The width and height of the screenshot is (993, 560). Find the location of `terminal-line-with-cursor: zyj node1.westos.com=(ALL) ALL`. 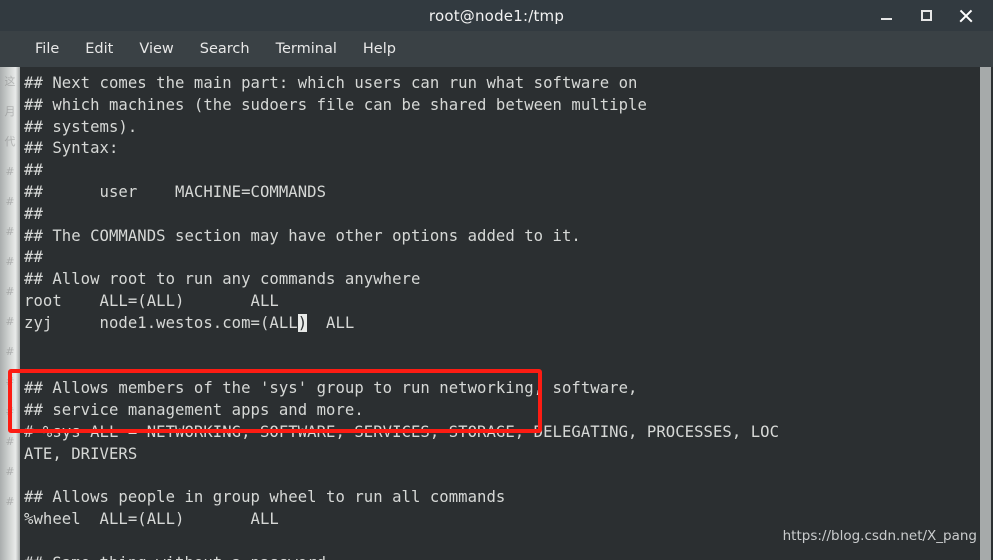

terminal-line-with-cursor: zyj node1.westos.com=(ALL) ALL is located at coordinates (401, 324).